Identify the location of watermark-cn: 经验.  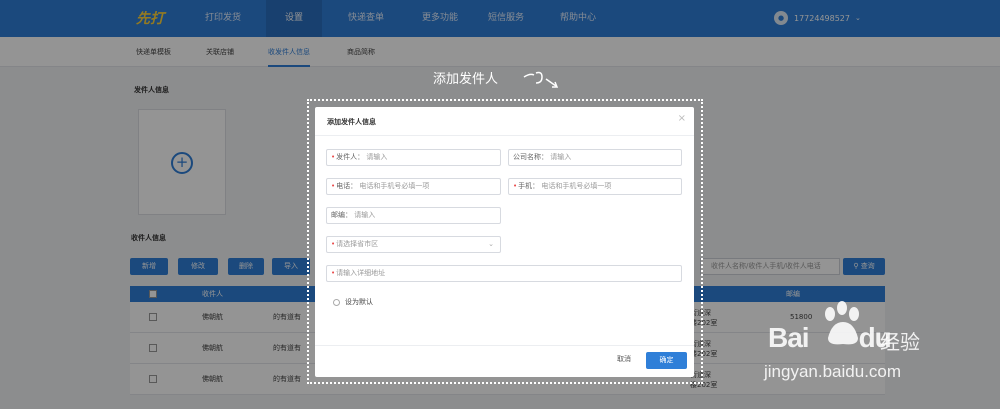
(900, 342).